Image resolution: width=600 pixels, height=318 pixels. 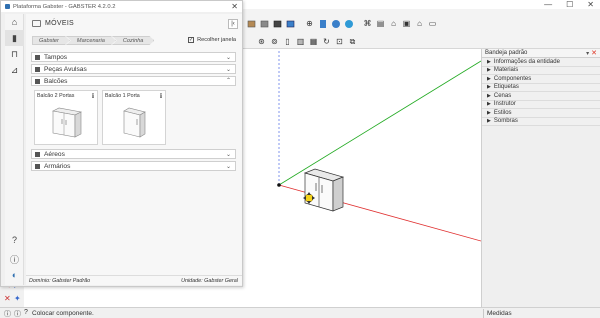 I want to click on tray-item-materials: ▶ Materiais, so click(x=541, y=70).